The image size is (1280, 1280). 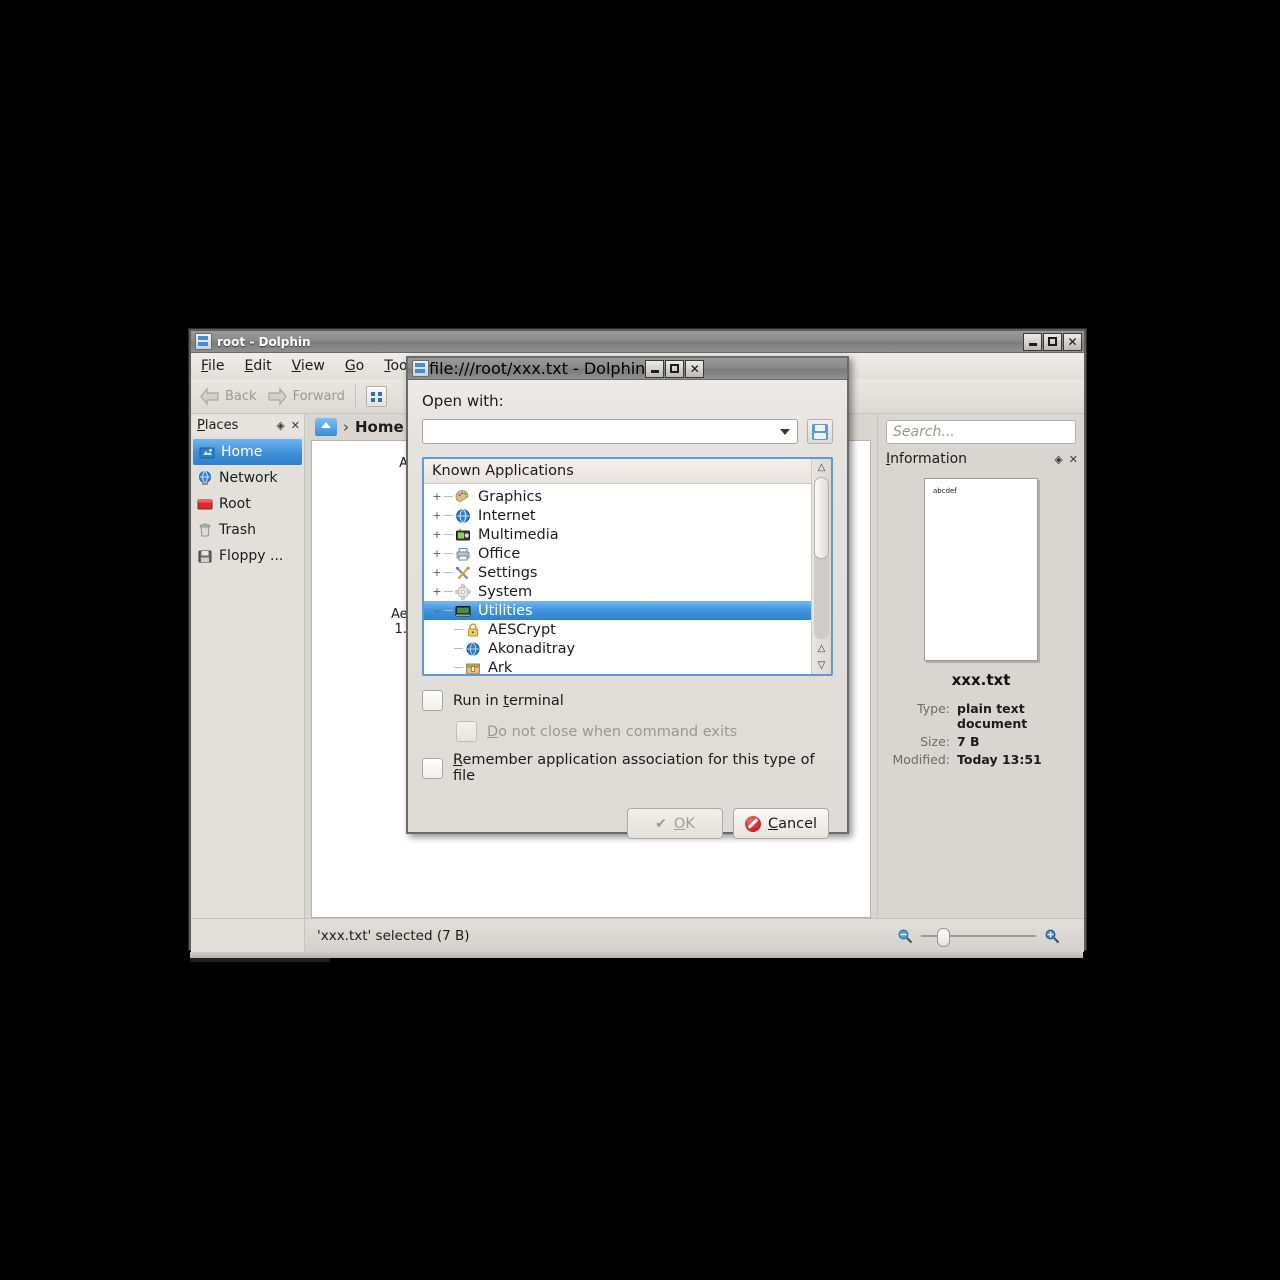 I want to click on menu-file: File, so click(x=212, y=366).